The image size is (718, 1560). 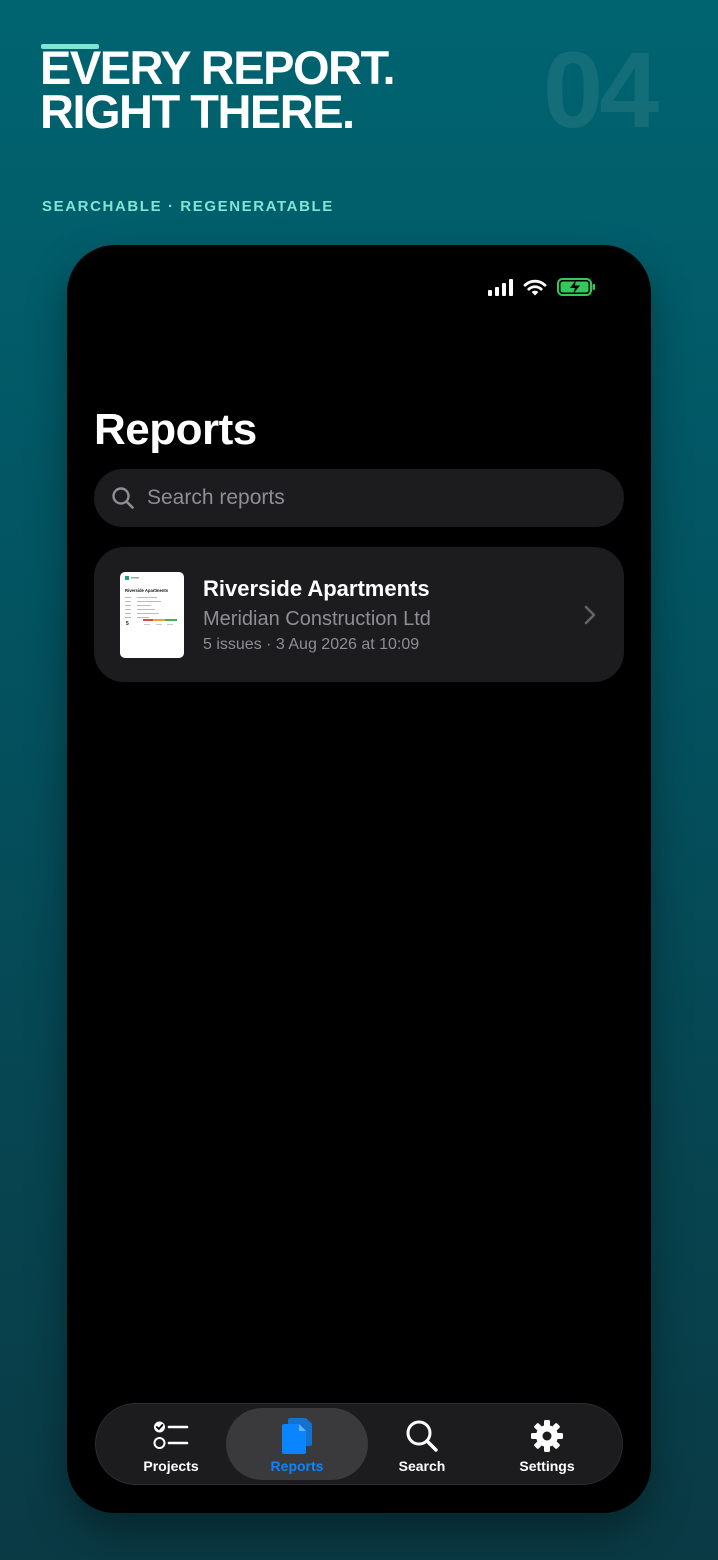 What do you see at coordinates (147, 590) in the screenshot?
I see `thumbnail-title: Riverside Apartments` at bounding box center [147, 590].